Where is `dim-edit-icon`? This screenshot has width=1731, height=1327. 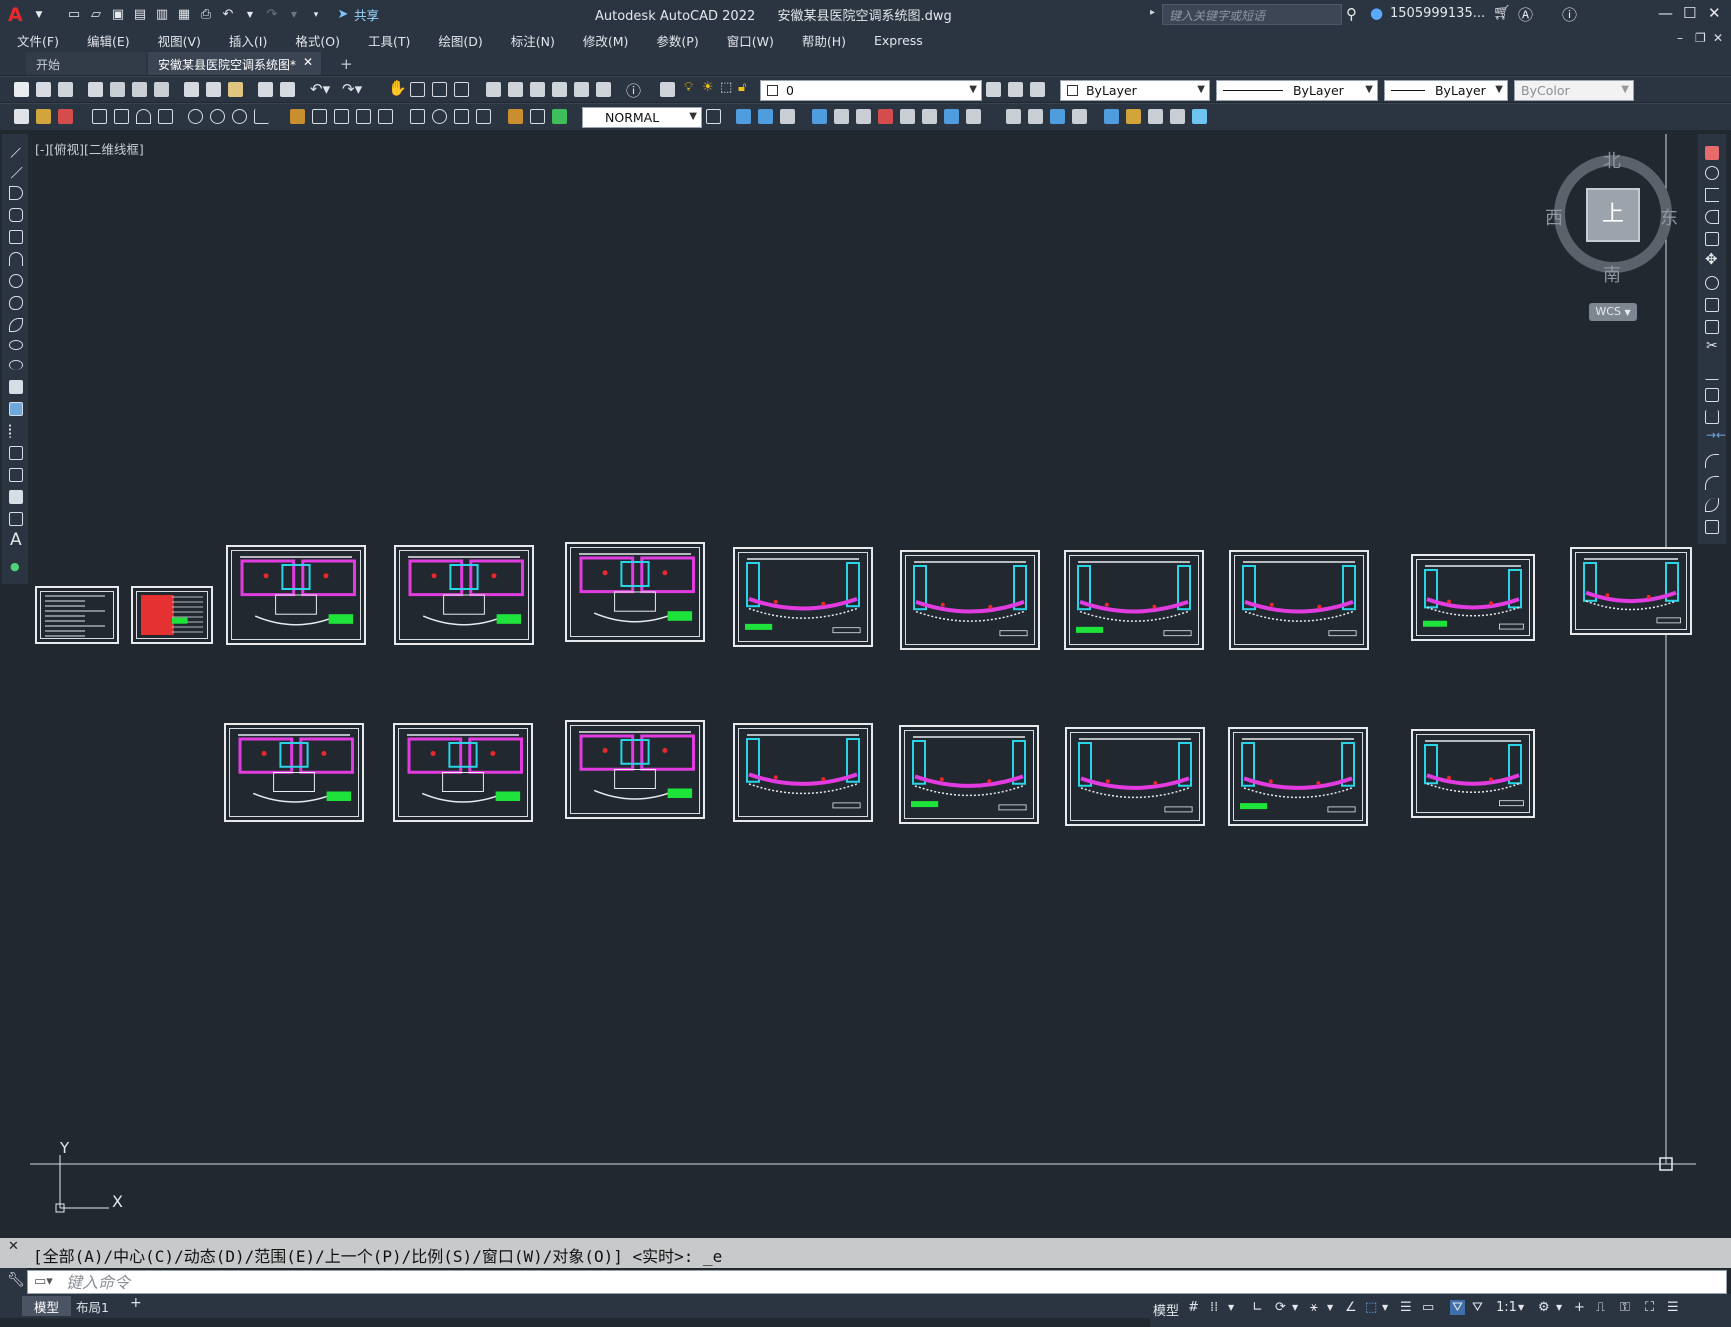
dim-edit-icon is located at coordinates (515, 116).